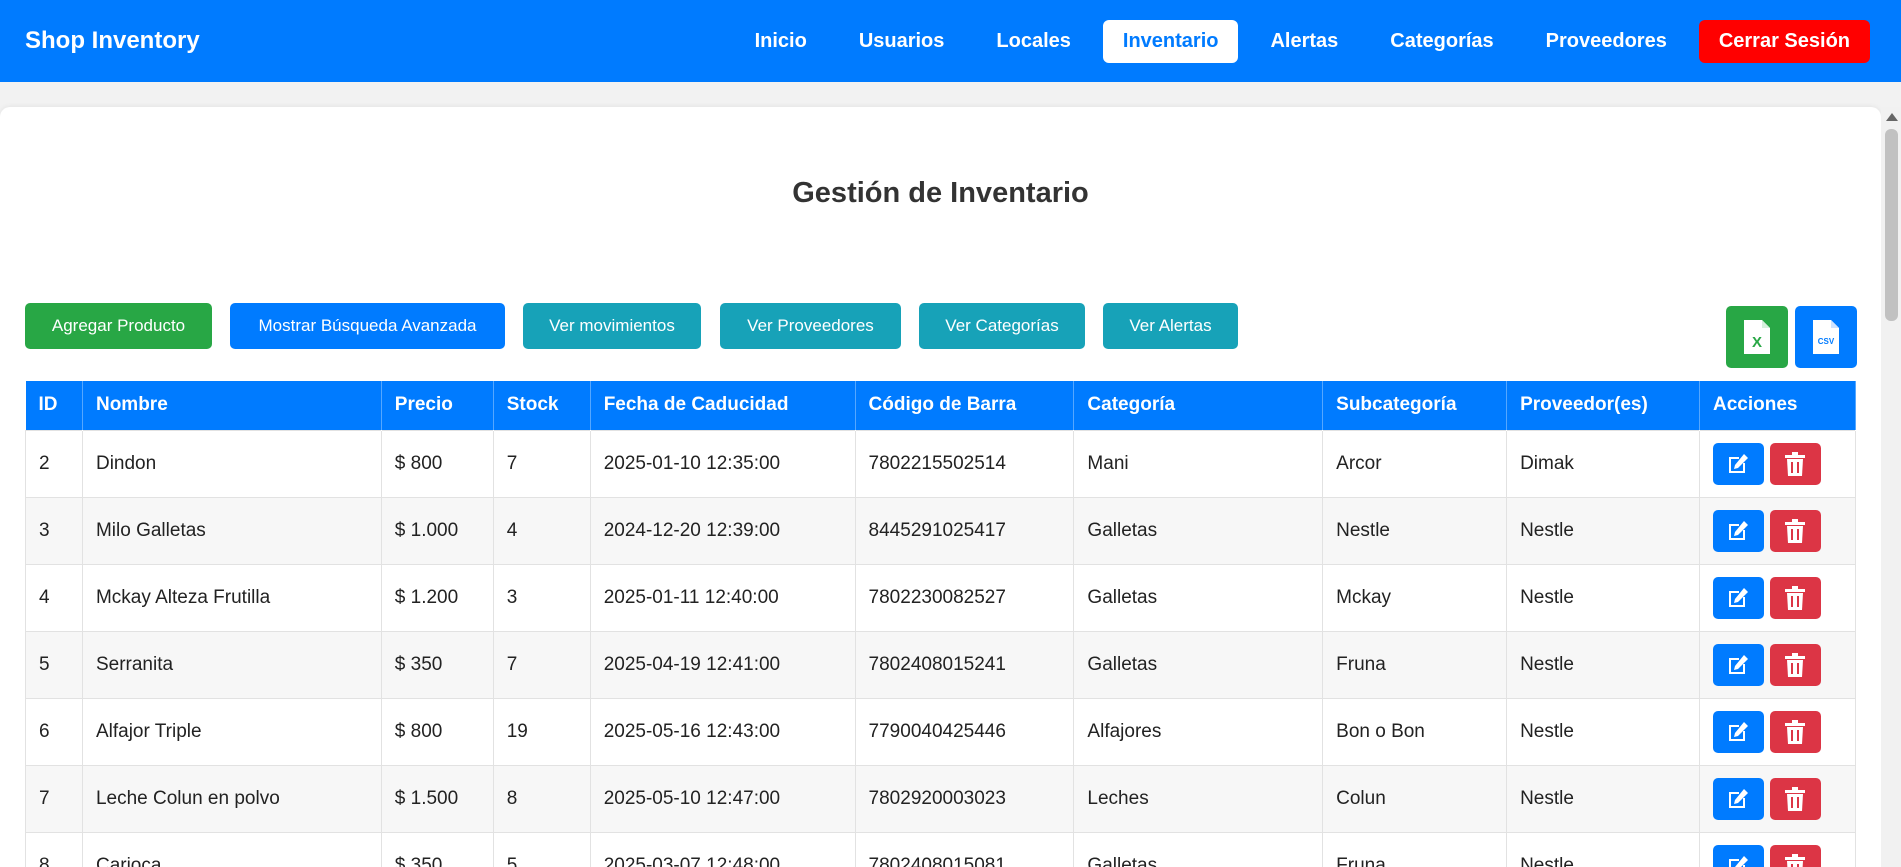  I want to click on scroll-thumb, so click(1891, 225).